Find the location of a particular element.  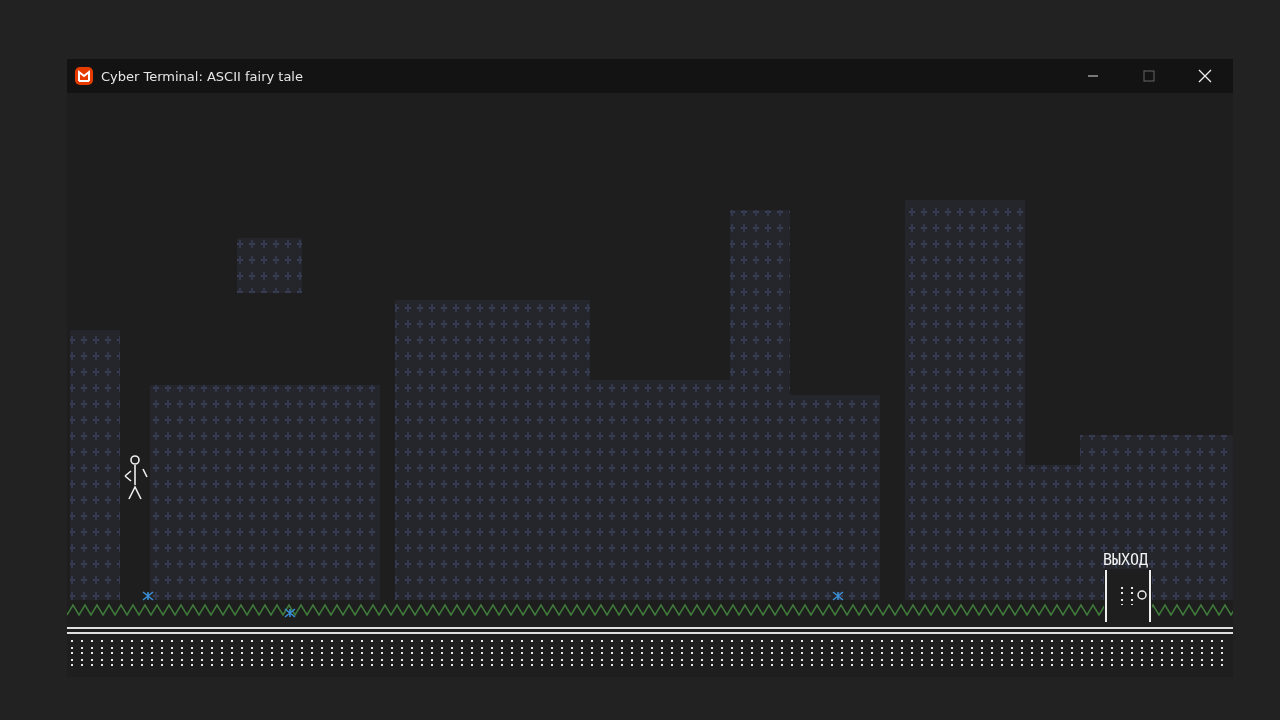

exit-door-drawing is located at coordinates (1128, 596).